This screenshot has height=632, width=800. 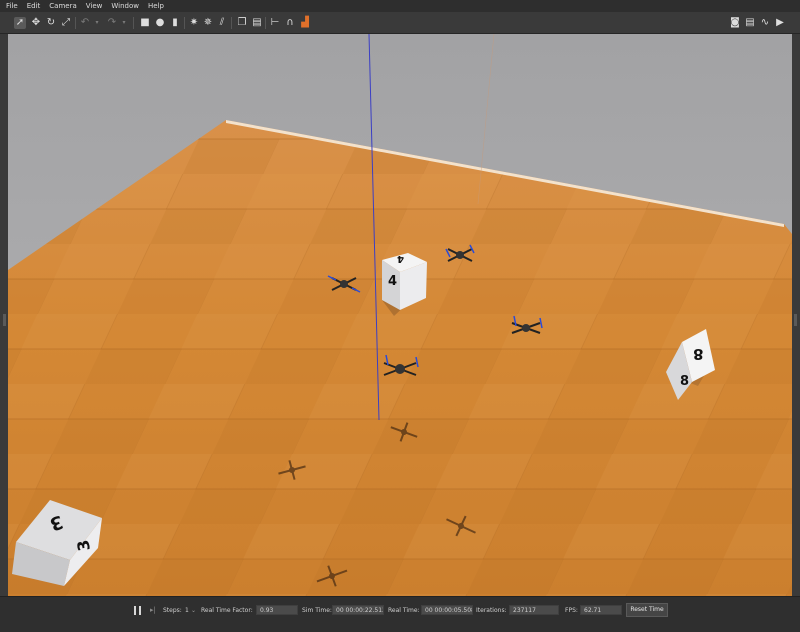 I want to click on rtf-value: 0.93, so click(x=277, y=610).